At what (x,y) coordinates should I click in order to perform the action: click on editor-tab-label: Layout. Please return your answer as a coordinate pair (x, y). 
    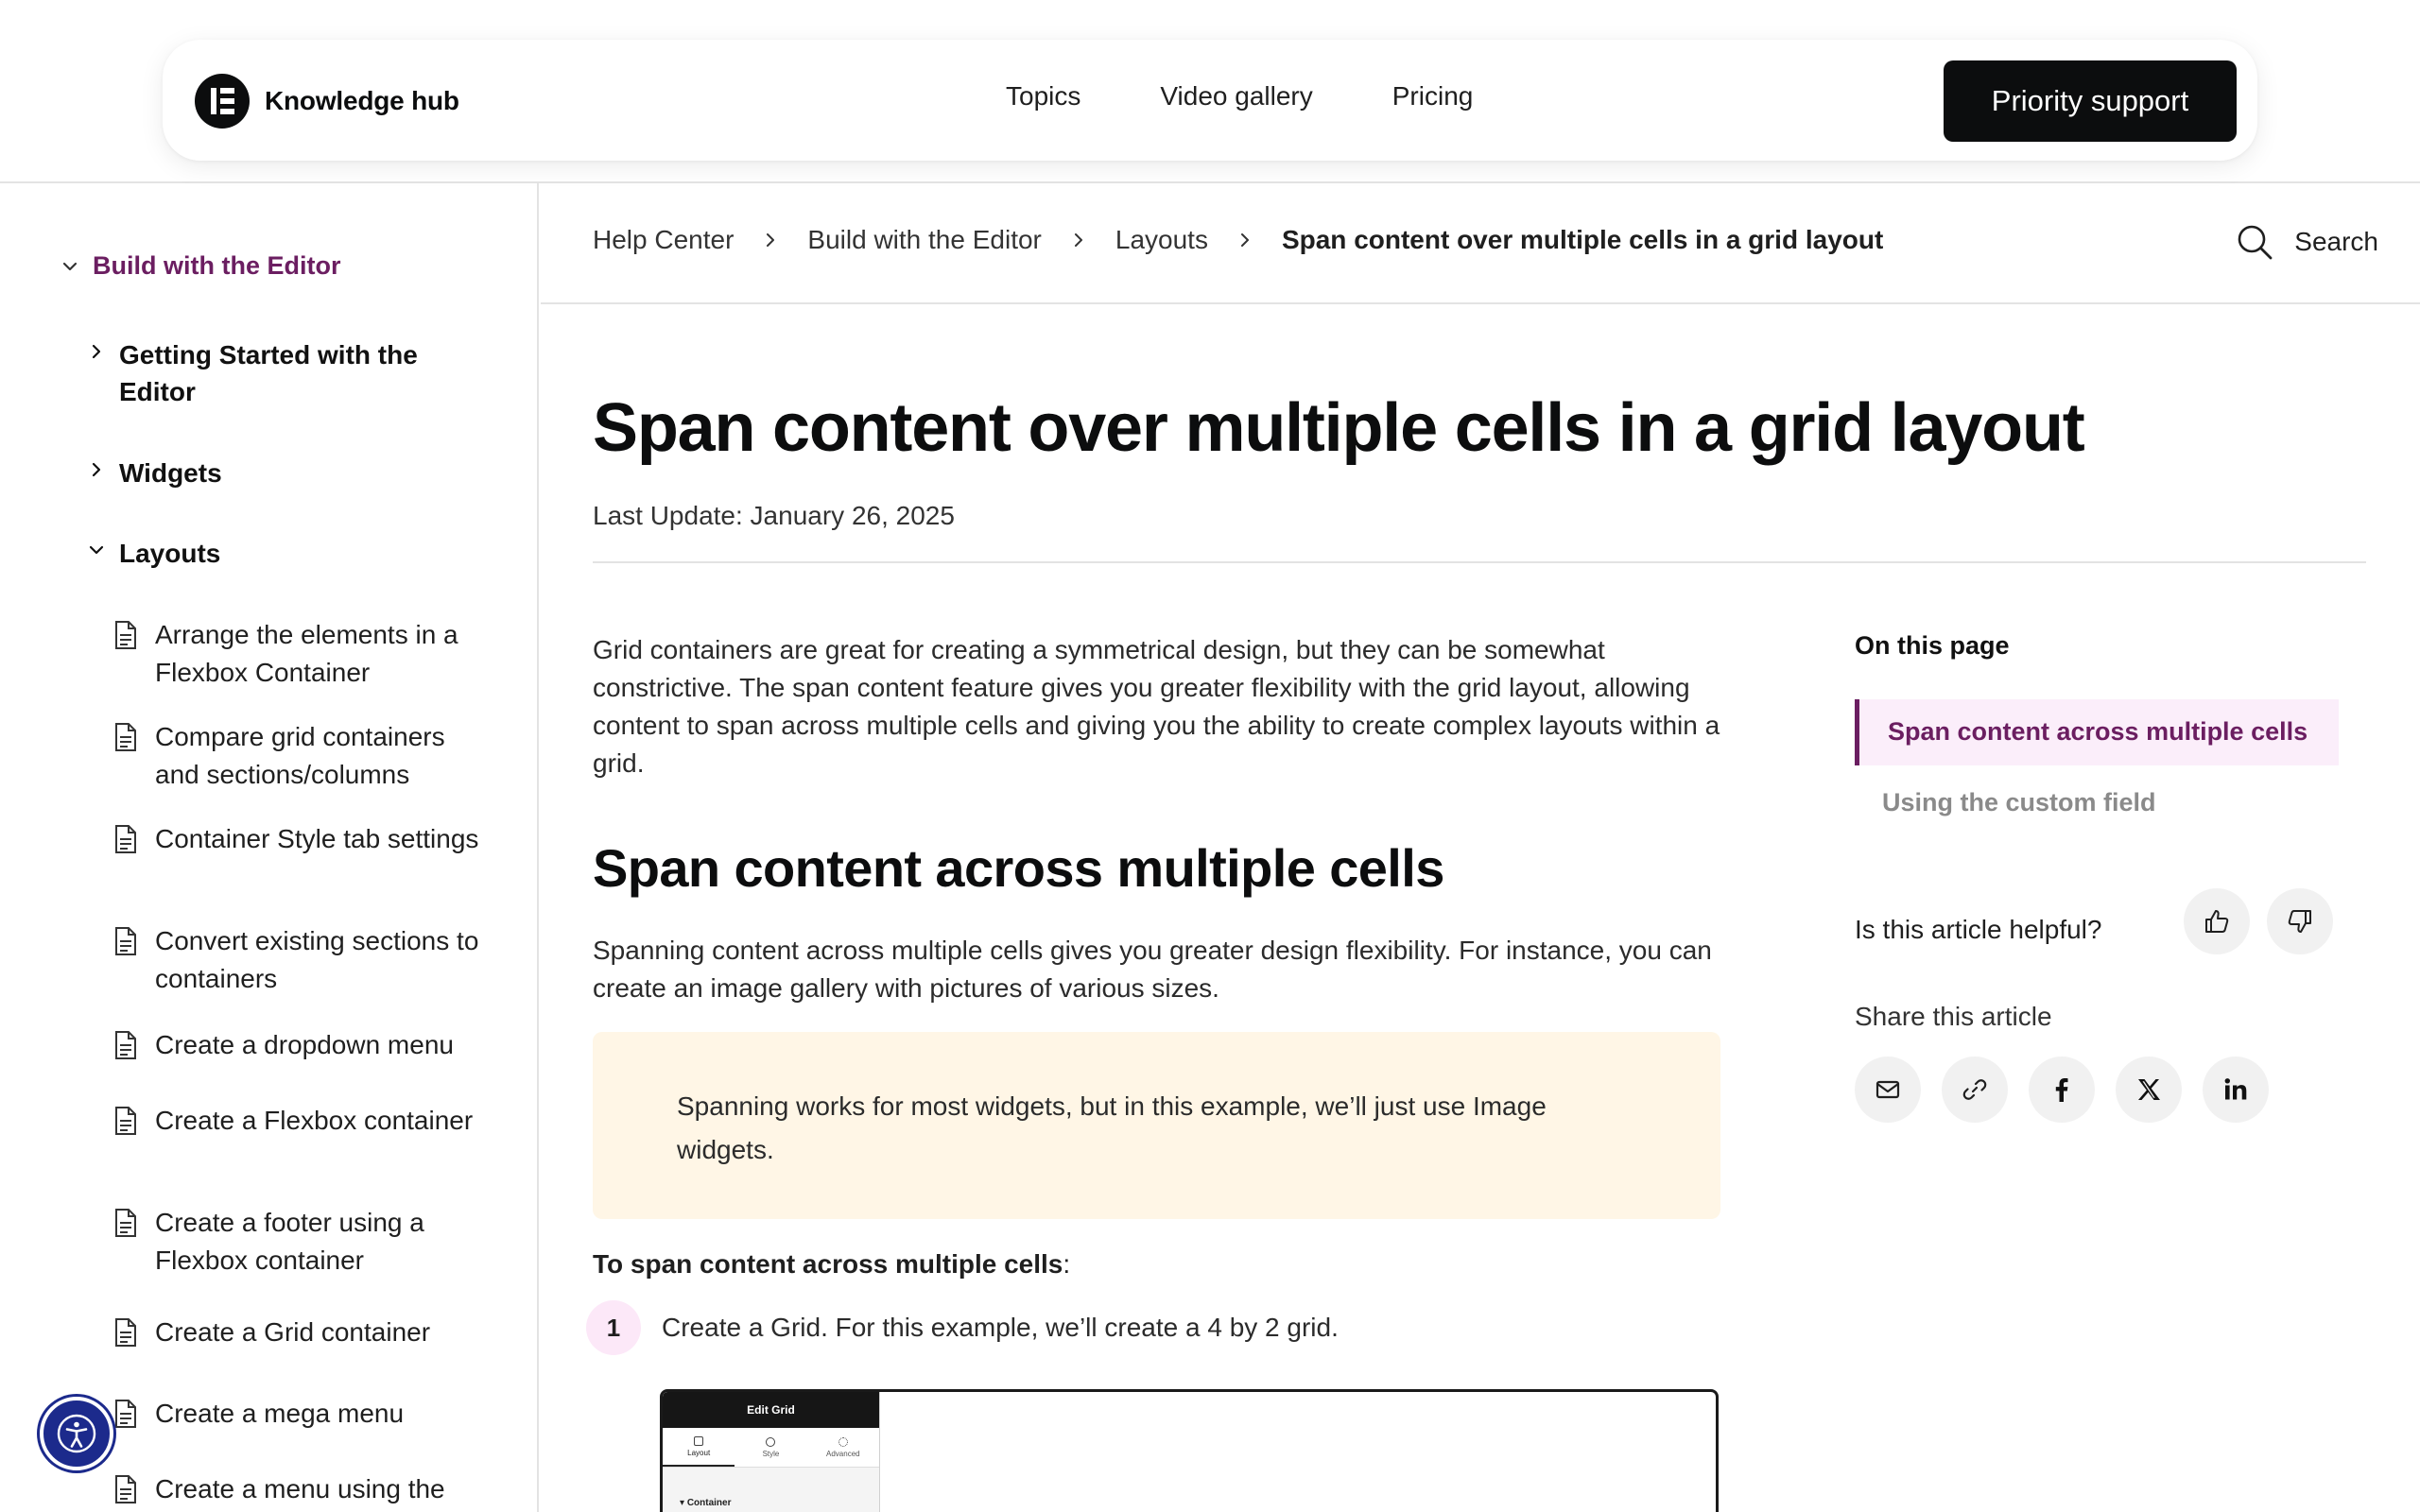
    Looking at the image, I should click on (699, 1452).